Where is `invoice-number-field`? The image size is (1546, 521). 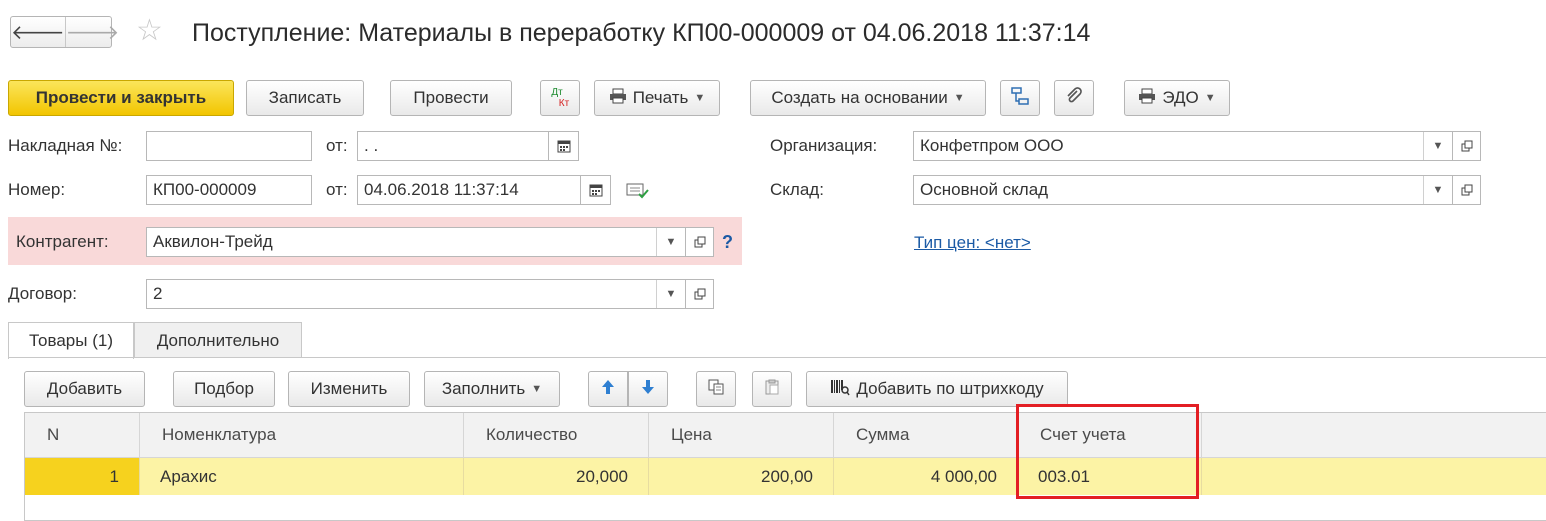
invoice-number-field is located at coordinates (229, 146).